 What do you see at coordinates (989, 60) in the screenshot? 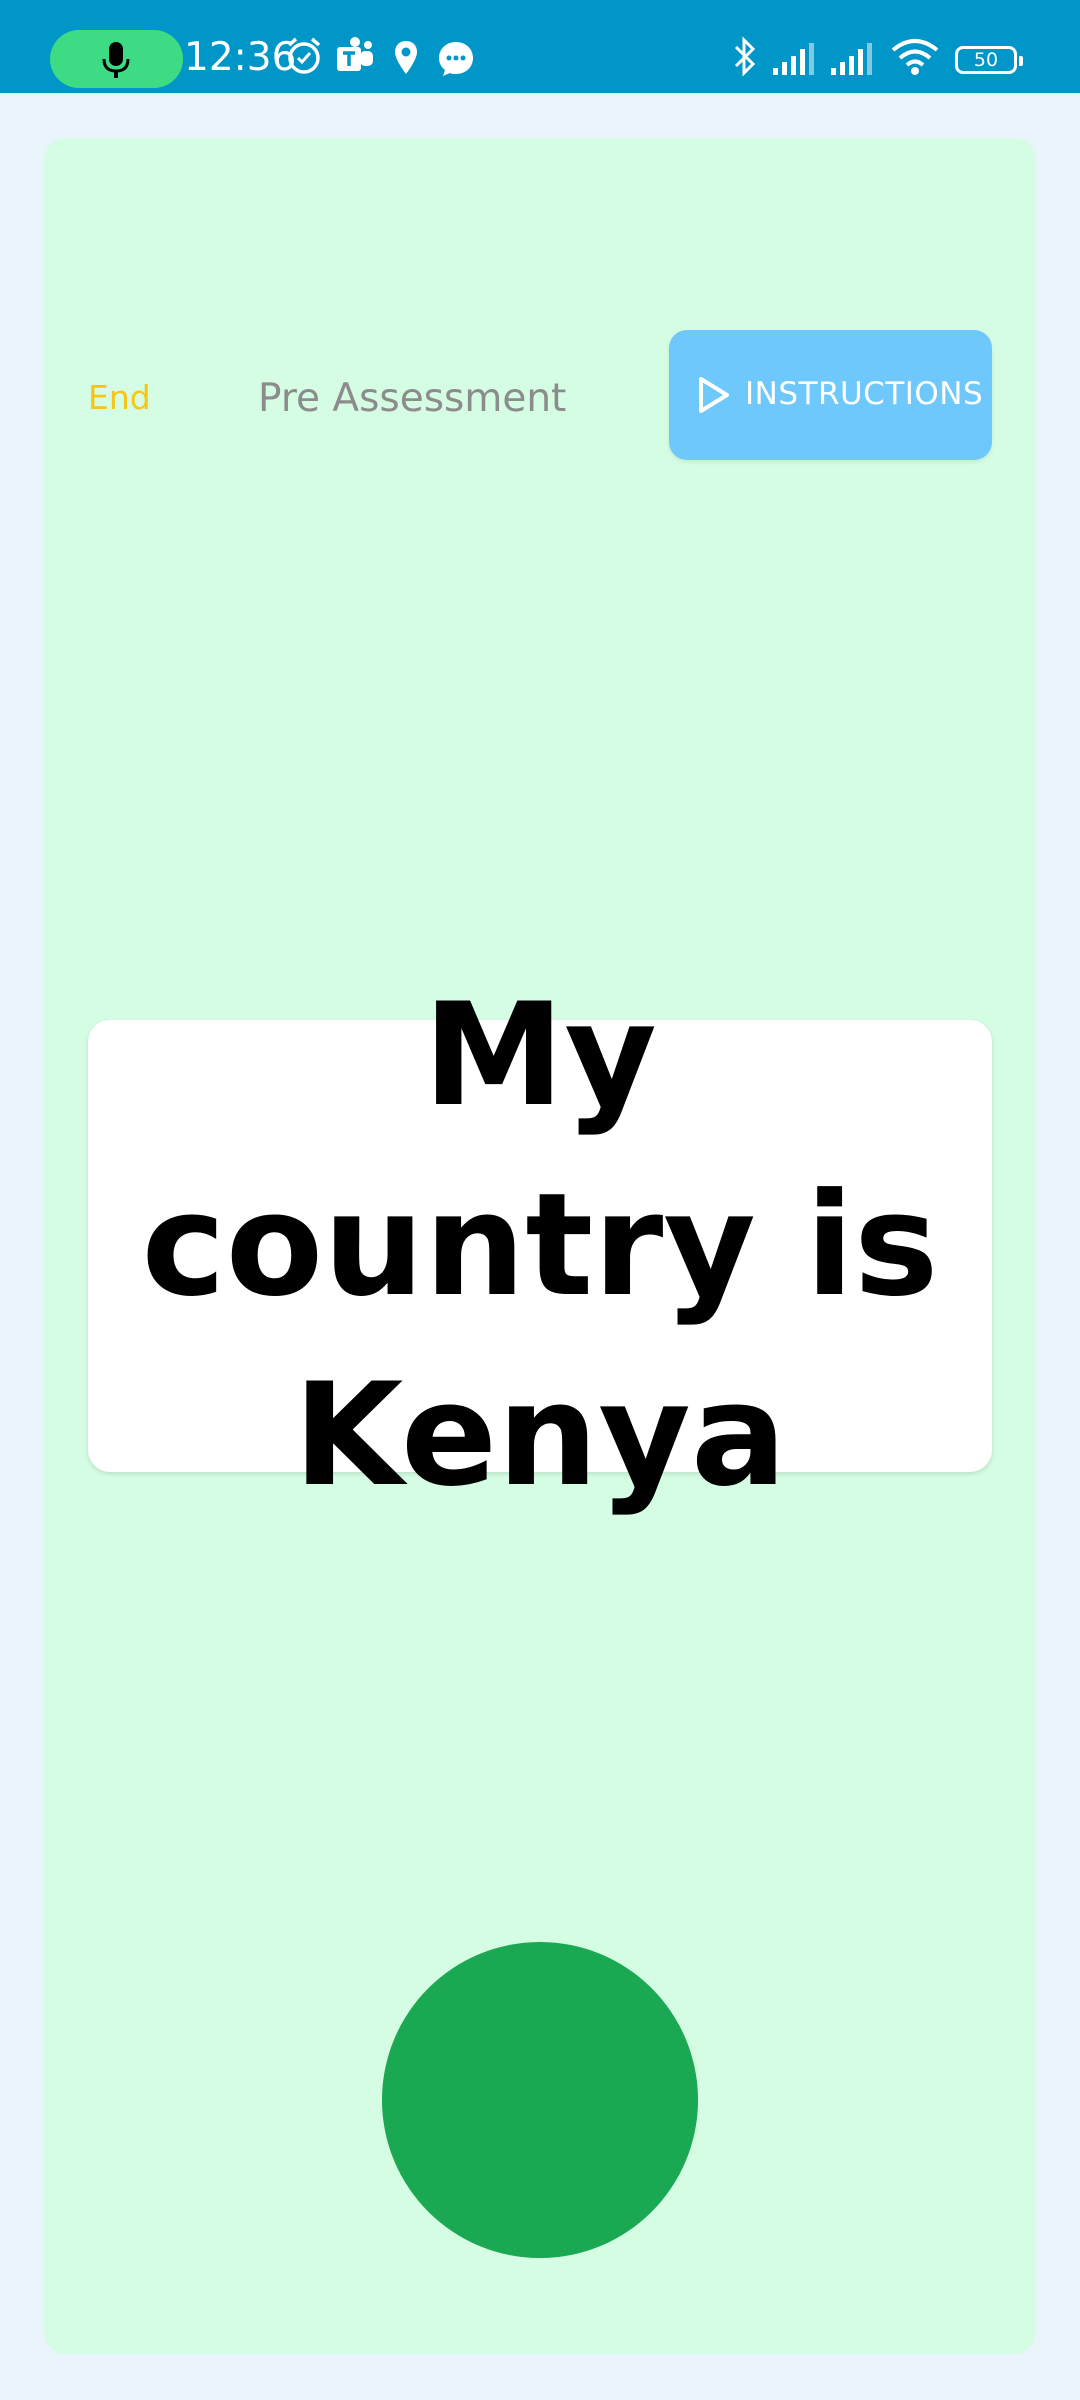
I see `battery-icon: 50` at bounding box center [989, 60].